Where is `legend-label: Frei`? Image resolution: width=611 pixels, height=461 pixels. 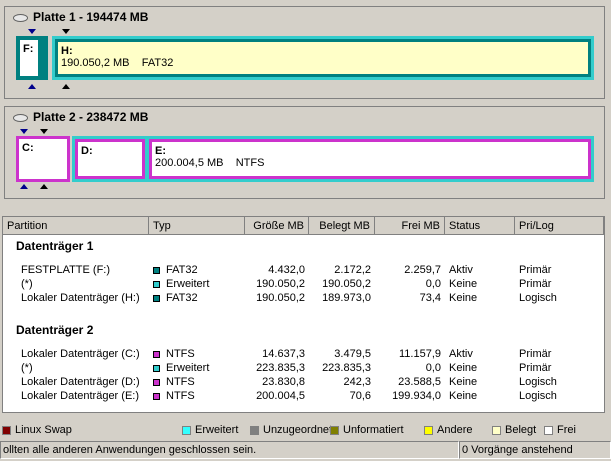 legend-label: Frei is located at coordinates (566, 430).